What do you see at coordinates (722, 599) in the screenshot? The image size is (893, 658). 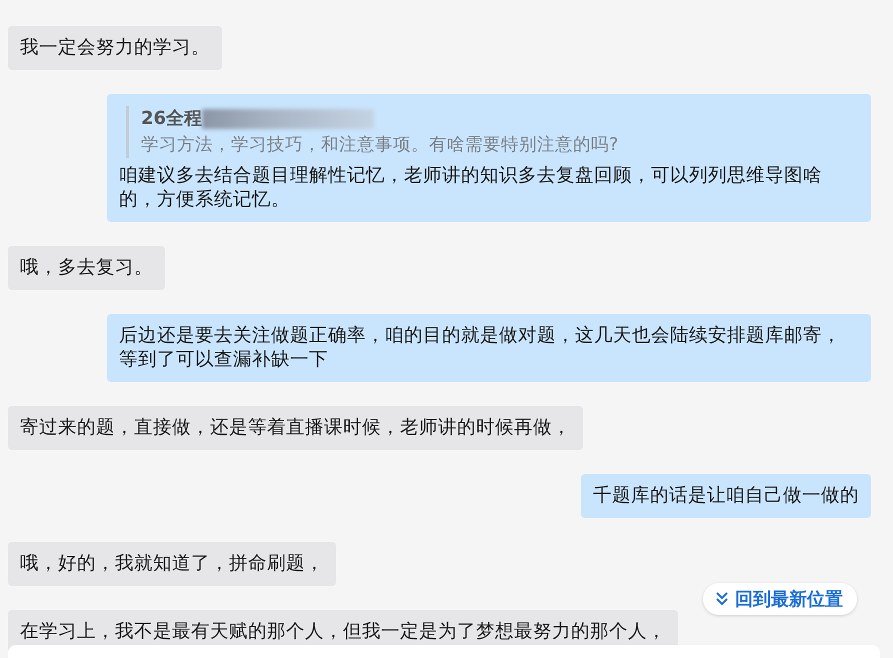 I see `double-chevron-down-icon` at bounding box center [722, 599].